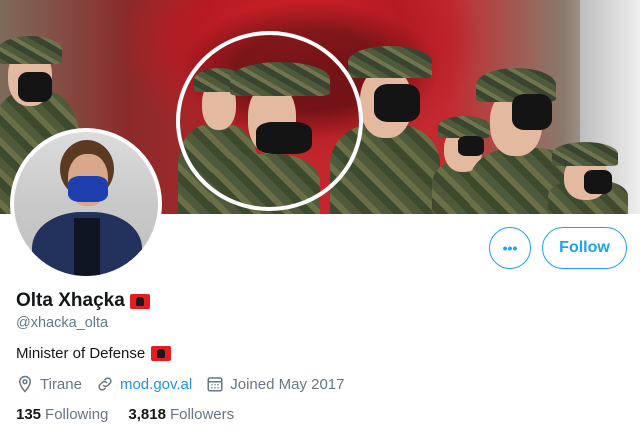 This screenshot has height=431, width=640. I want to click on followers-link: 3,818 Followers, so click(181, 414).